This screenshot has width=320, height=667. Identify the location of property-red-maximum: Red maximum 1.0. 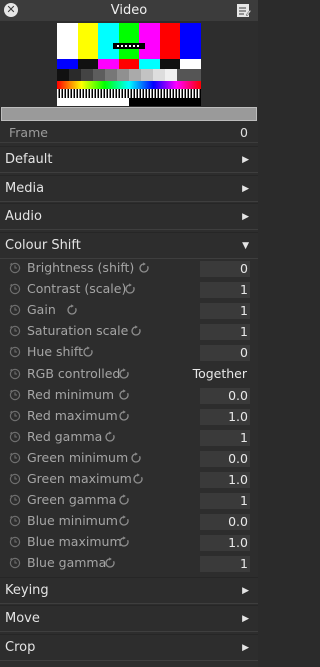
(129, 416).